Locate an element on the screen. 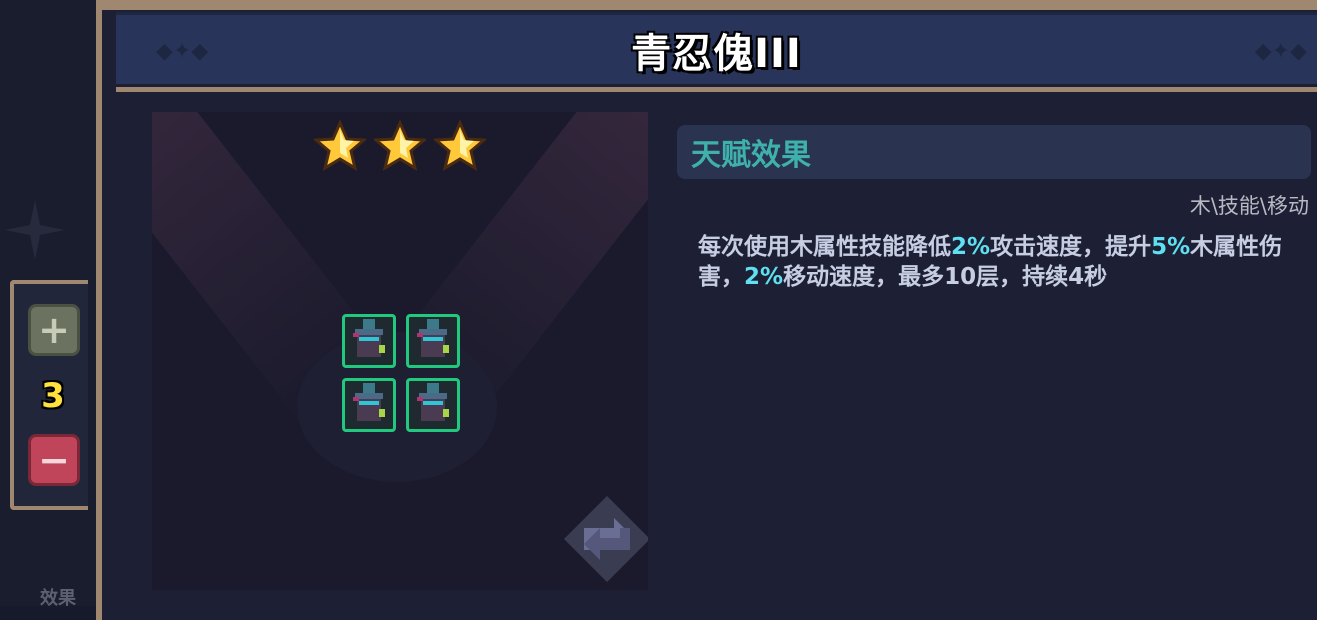 The height and width of the screenshot is (620, 1317). unit-count: 3 is located at coordinates (53, 396).